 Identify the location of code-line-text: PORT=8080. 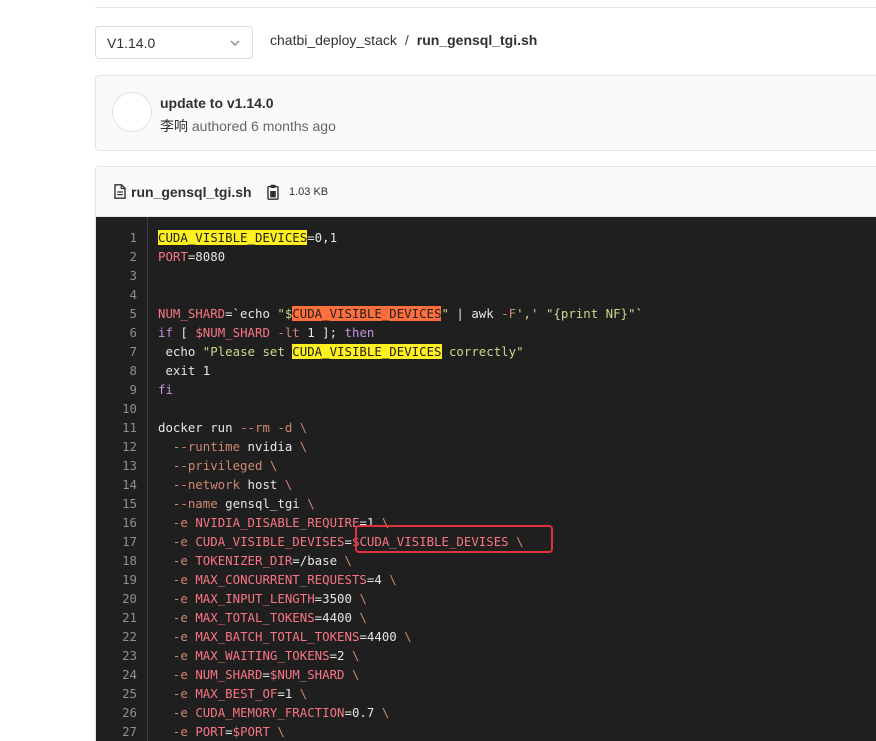
(191, 256).